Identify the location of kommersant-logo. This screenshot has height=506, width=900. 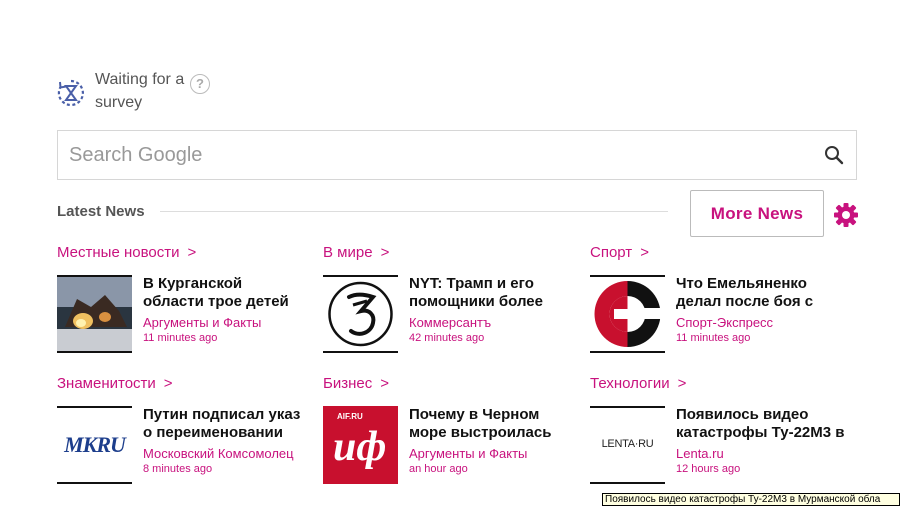
(360, 314).